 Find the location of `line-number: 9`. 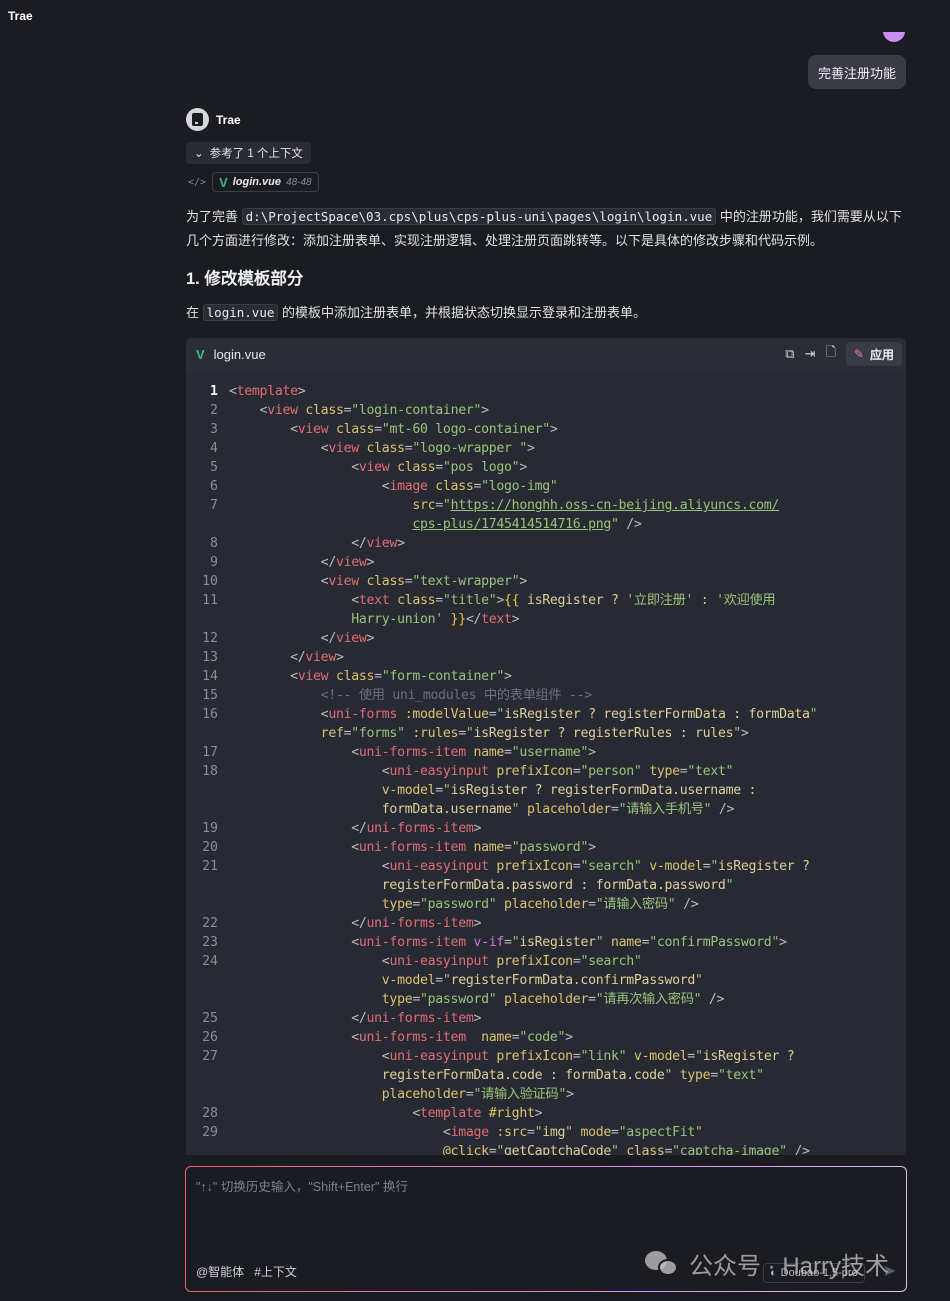

line-number: 9 is located at coordinates (214, 562).